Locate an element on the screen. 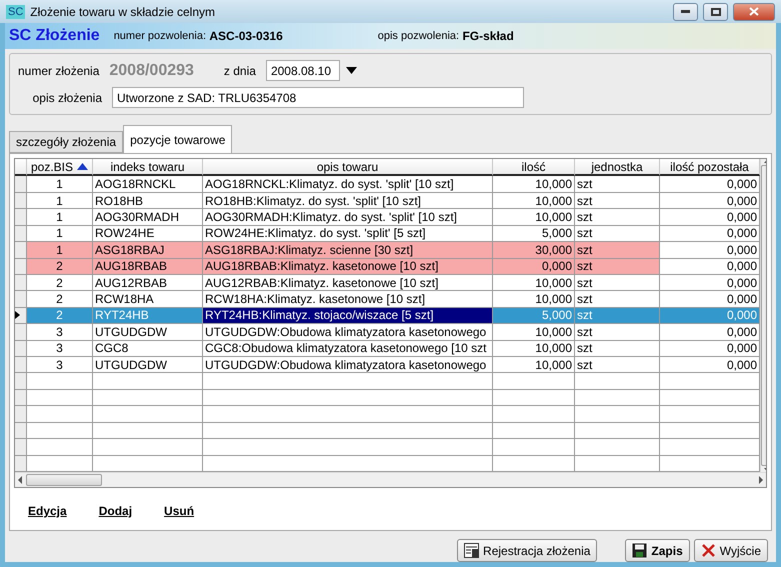 The width and height of the screenshot is (781, 567). table-cell: UTGUDGDW:Obudowa klimatyzatora kasetonowego is located at coordinates (348, 365).